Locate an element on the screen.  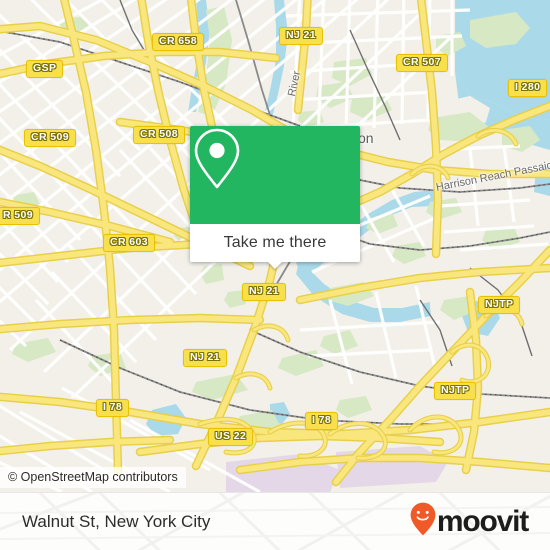
road-shield: I 280 is located at coordinates (528, 88).